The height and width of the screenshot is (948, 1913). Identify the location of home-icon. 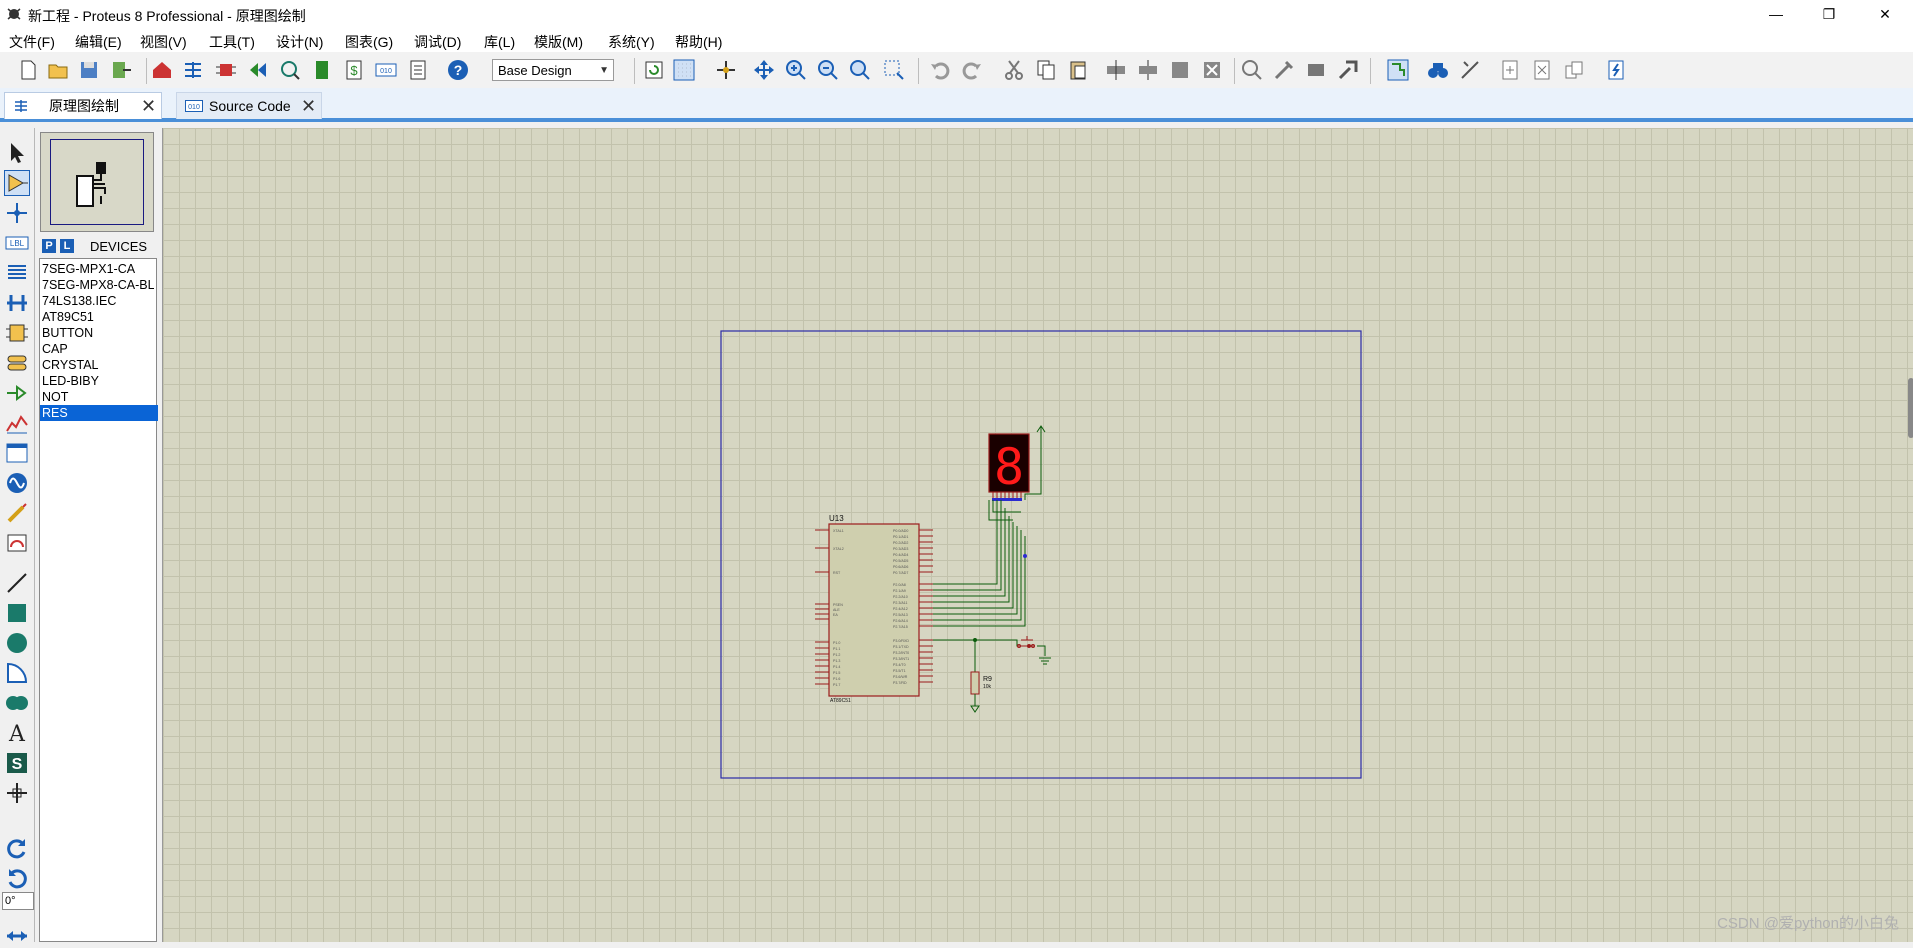
(162, 70).